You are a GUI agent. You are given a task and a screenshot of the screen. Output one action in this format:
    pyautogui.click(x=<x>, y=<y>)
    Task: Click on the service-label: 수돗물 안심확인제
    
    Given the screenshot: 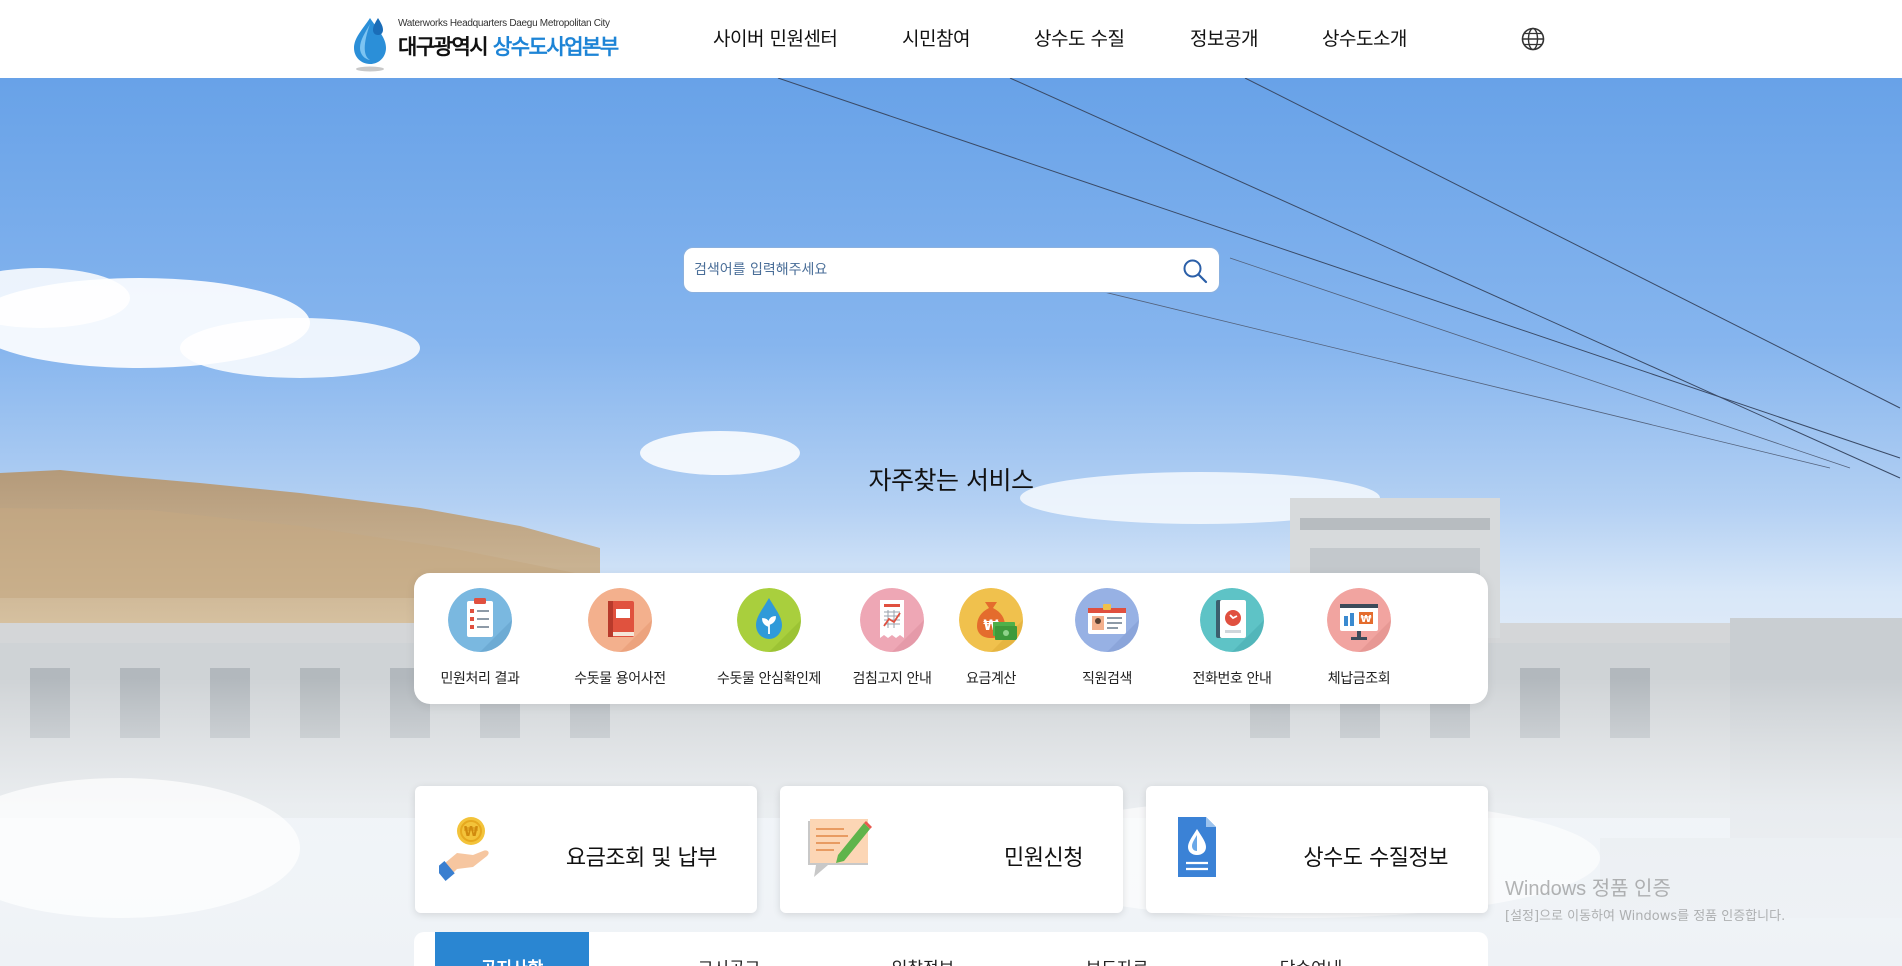 What is the action you would take?
    pyautogui.click(x=769, y=679)
    